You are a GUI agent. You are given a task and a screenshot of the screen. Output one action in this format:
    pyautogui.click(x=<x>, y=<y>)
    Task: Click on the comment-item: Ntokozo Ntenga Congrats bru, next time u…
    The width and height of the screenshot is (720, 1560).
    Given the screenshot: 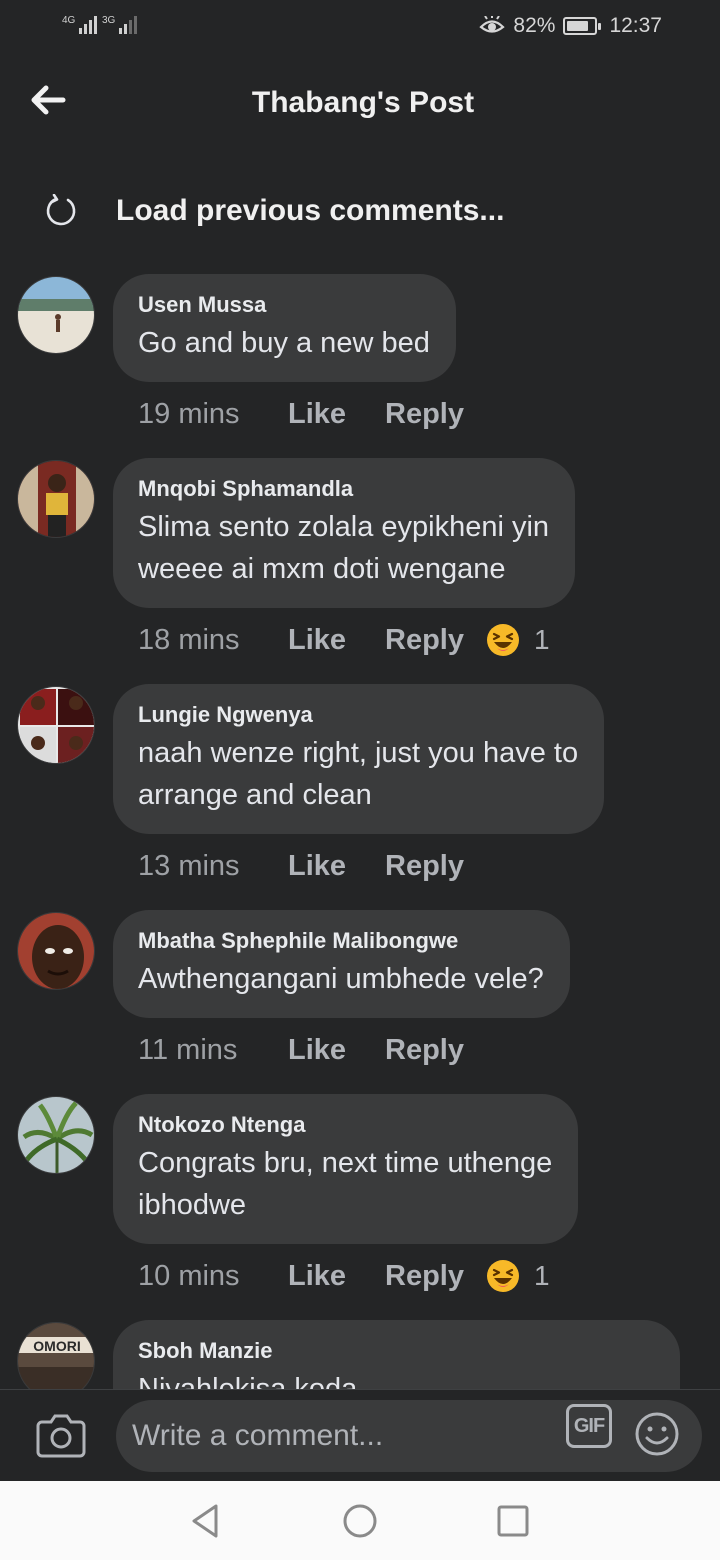 What is the action you would take?
    pyautogui.click(x=360, y=1204)
    